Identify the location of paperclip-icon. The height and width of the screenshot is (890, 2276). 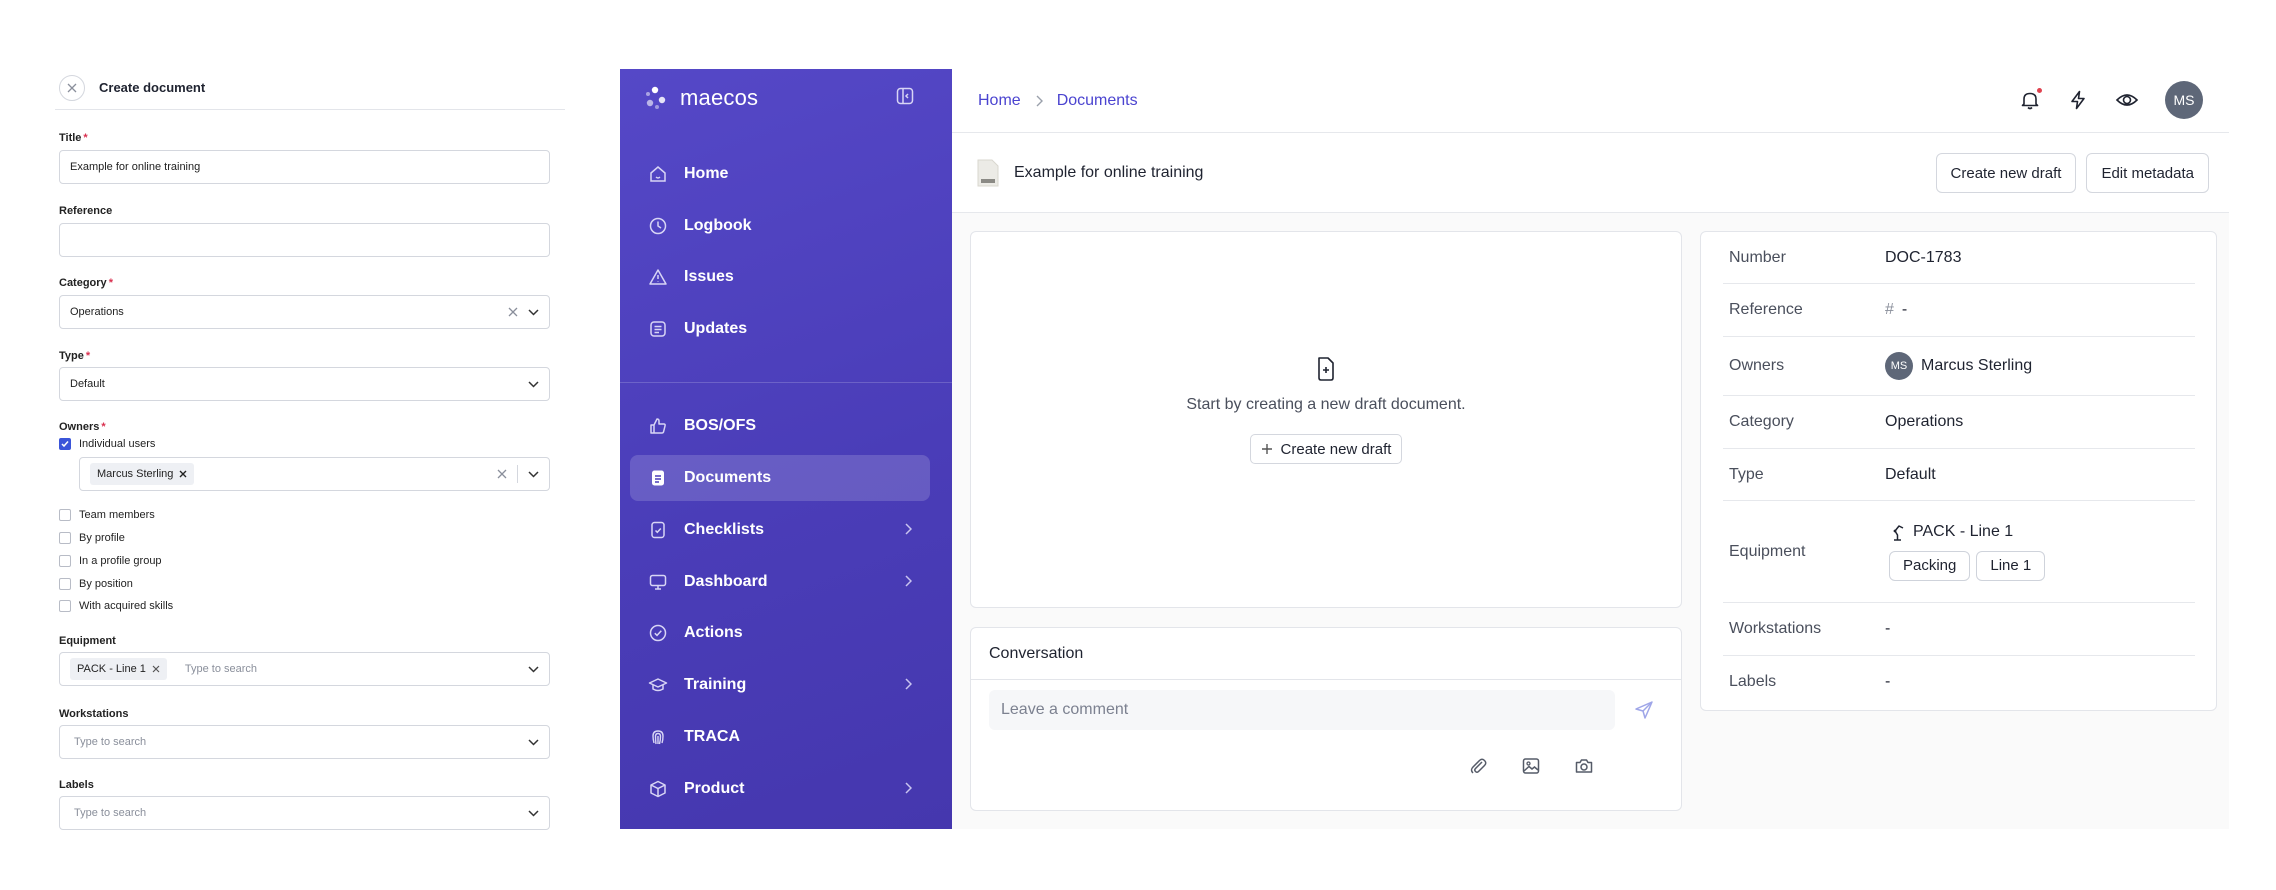
(1478, 766).